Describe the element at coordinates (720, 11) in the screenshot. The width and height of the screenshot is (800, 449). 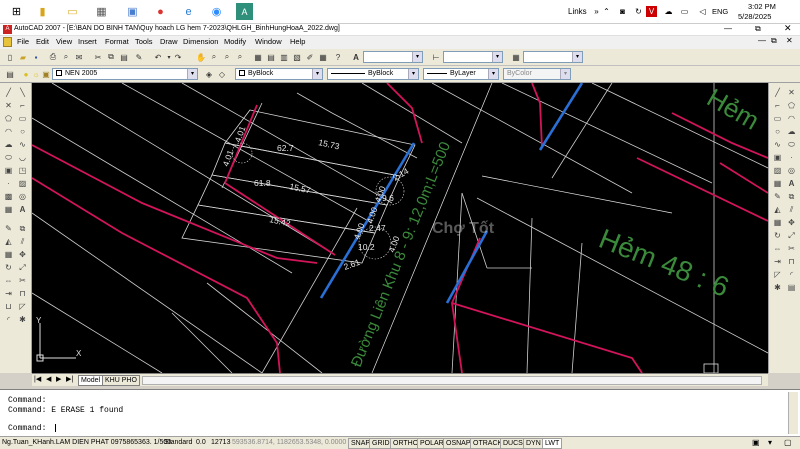
I see `language-indicator: ENG` at that location.